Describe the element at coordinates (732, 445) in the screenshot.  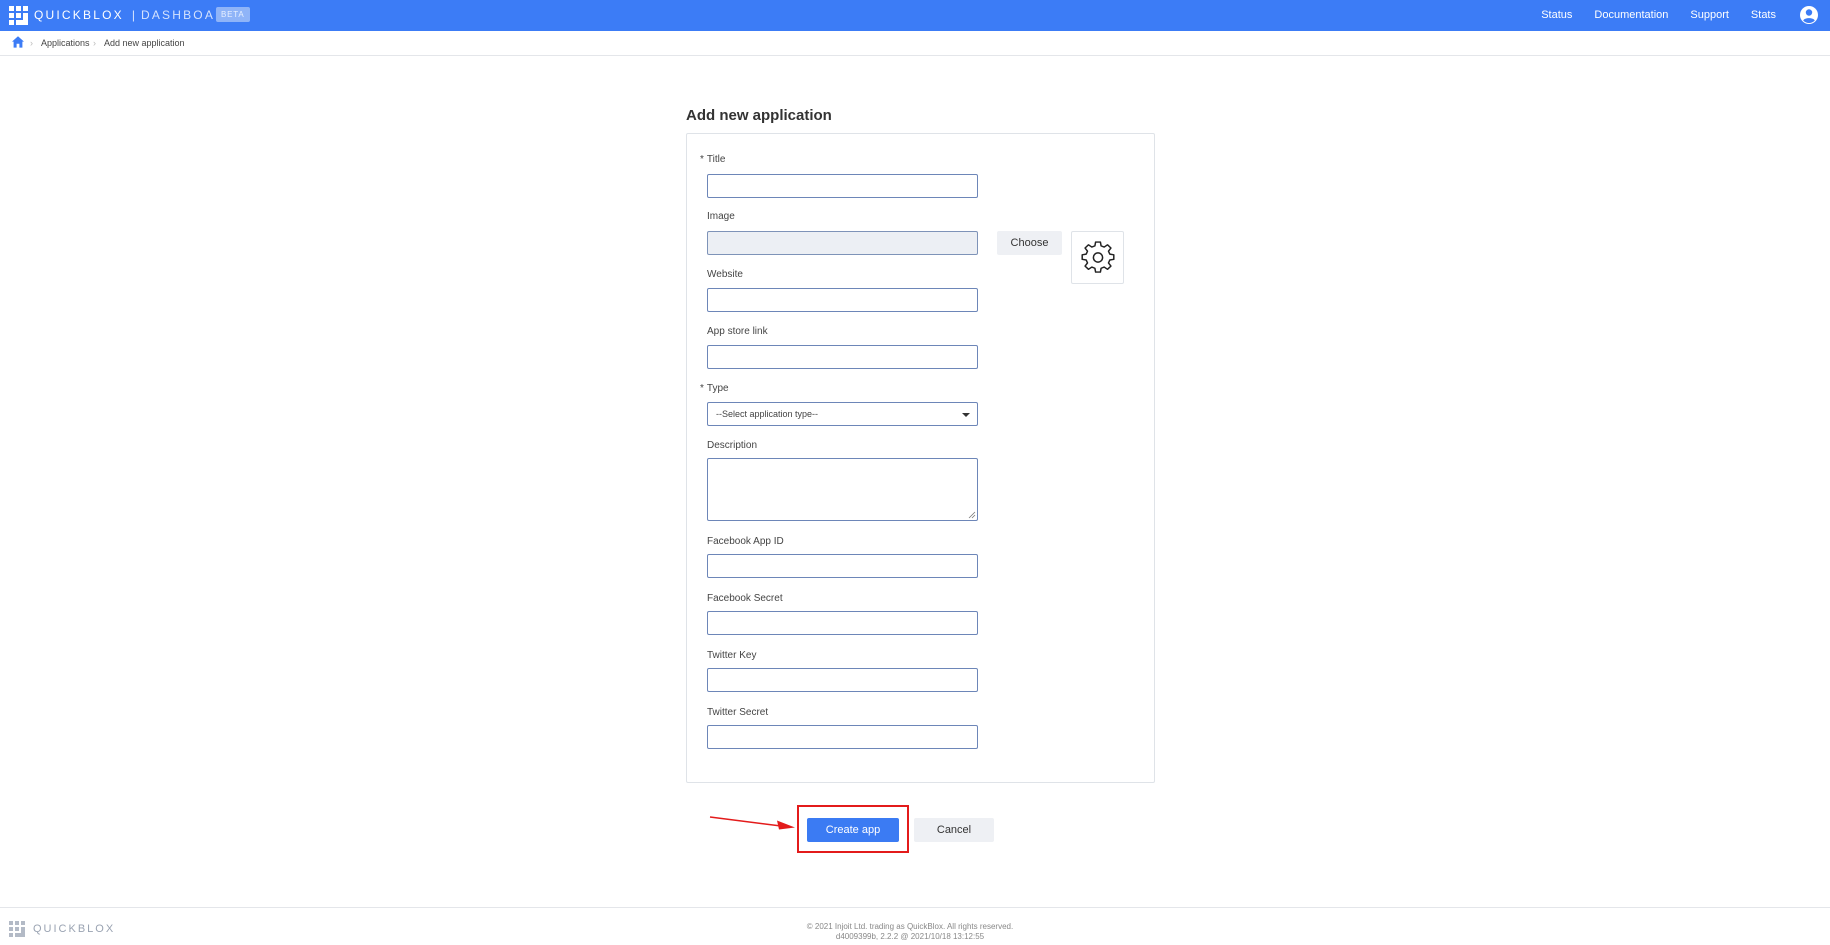
I see `description-label: Description` at that location.